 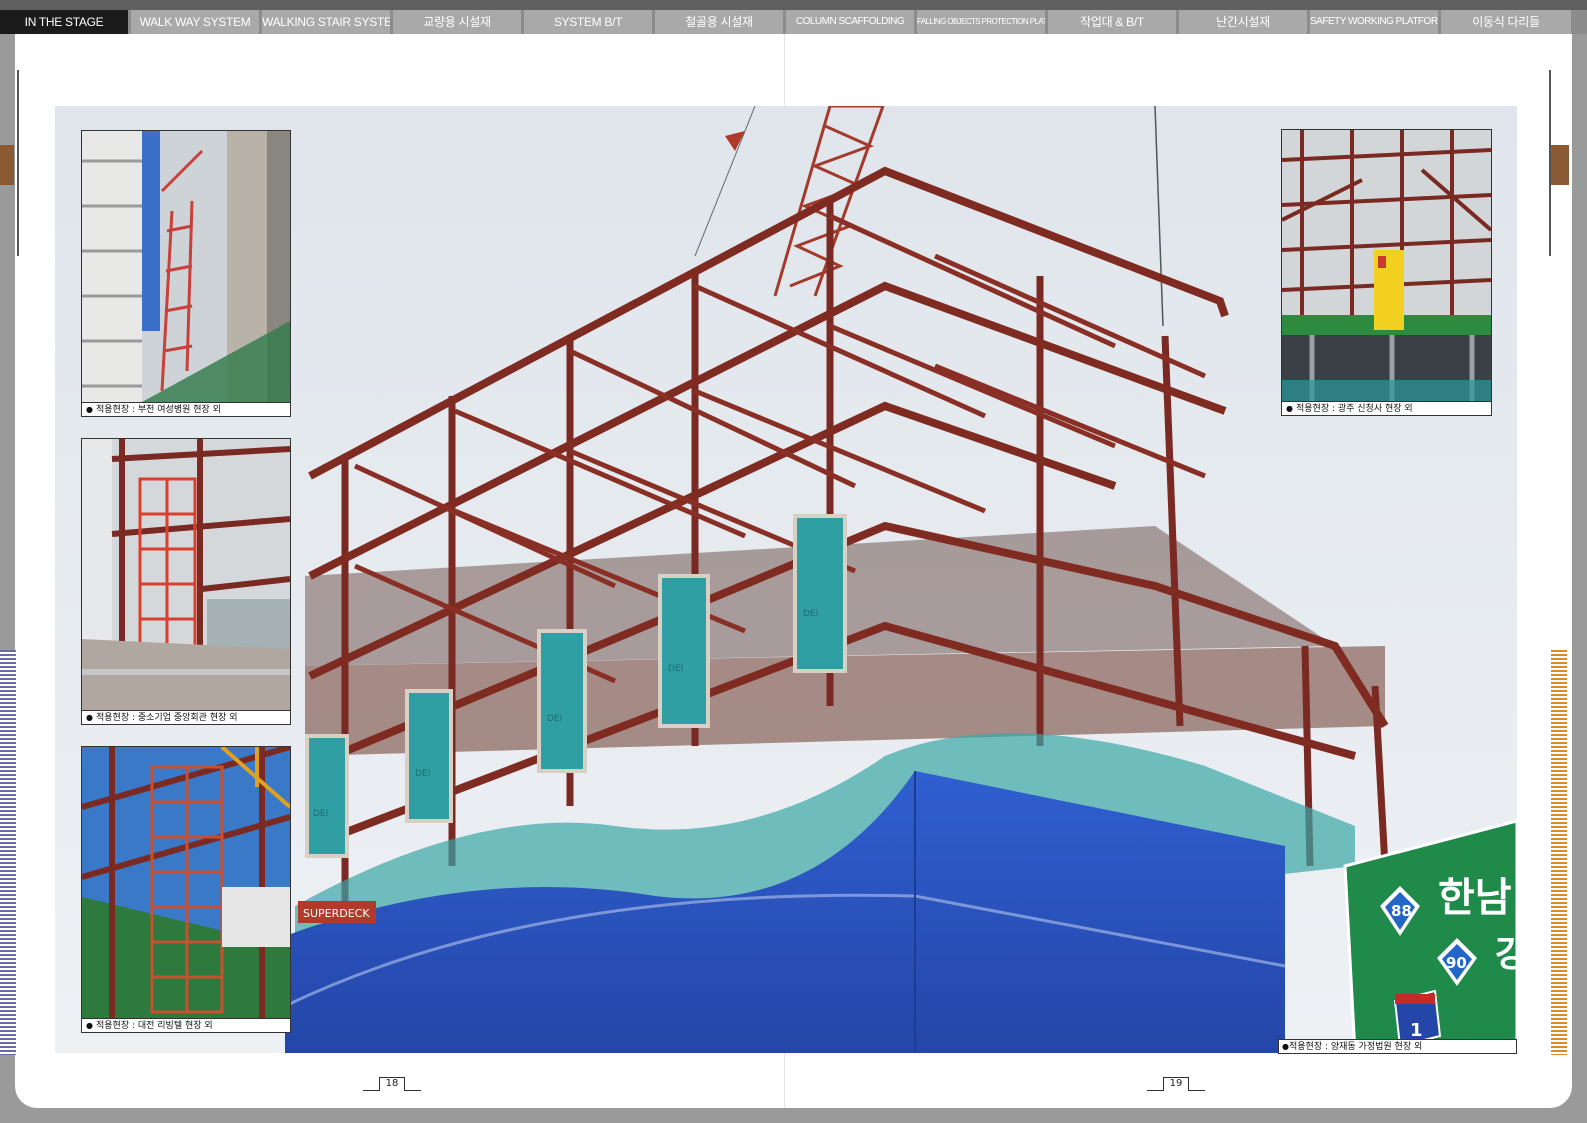 What do you see at coordinates (326, 22) in the screenshot?
I see `tab-walking-stair-system: WALKING STAIR SYSTEM` at bounding box center [326, 22].